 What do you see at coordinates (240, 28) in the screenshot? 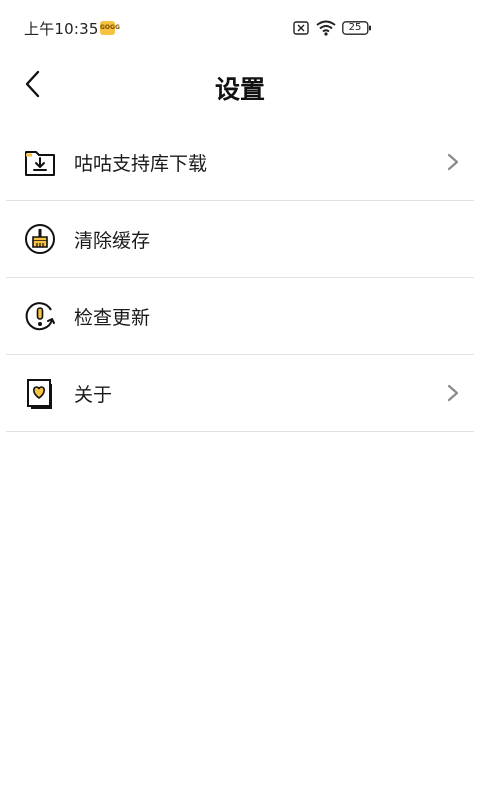
I see `status-bar: 上午10:35 GOGG 25` at bounding box center [240, 28].